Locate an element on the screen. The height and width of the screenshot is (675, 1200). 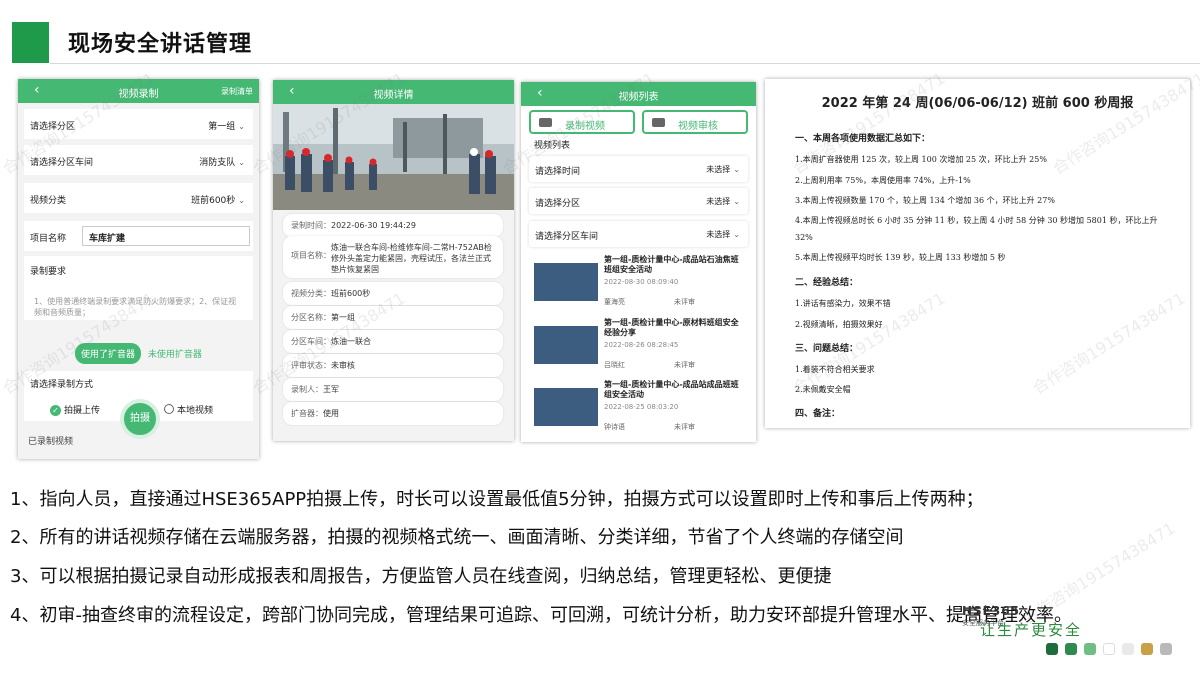
video-category-field: 视频分类：班前600秒 is located at coordinates (393, 293).